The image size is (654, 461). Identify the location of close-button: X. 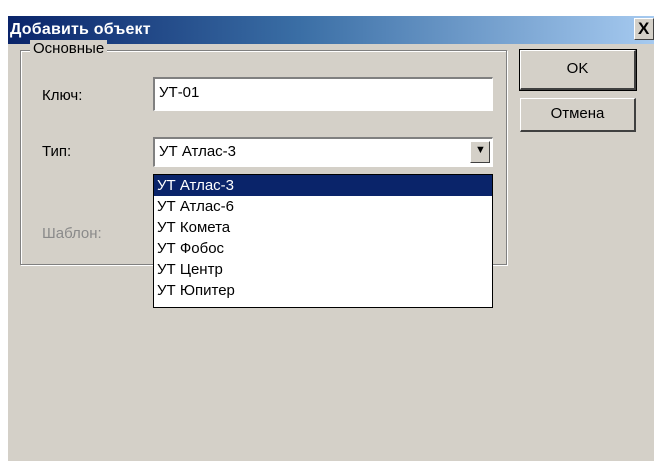
(644, 29).